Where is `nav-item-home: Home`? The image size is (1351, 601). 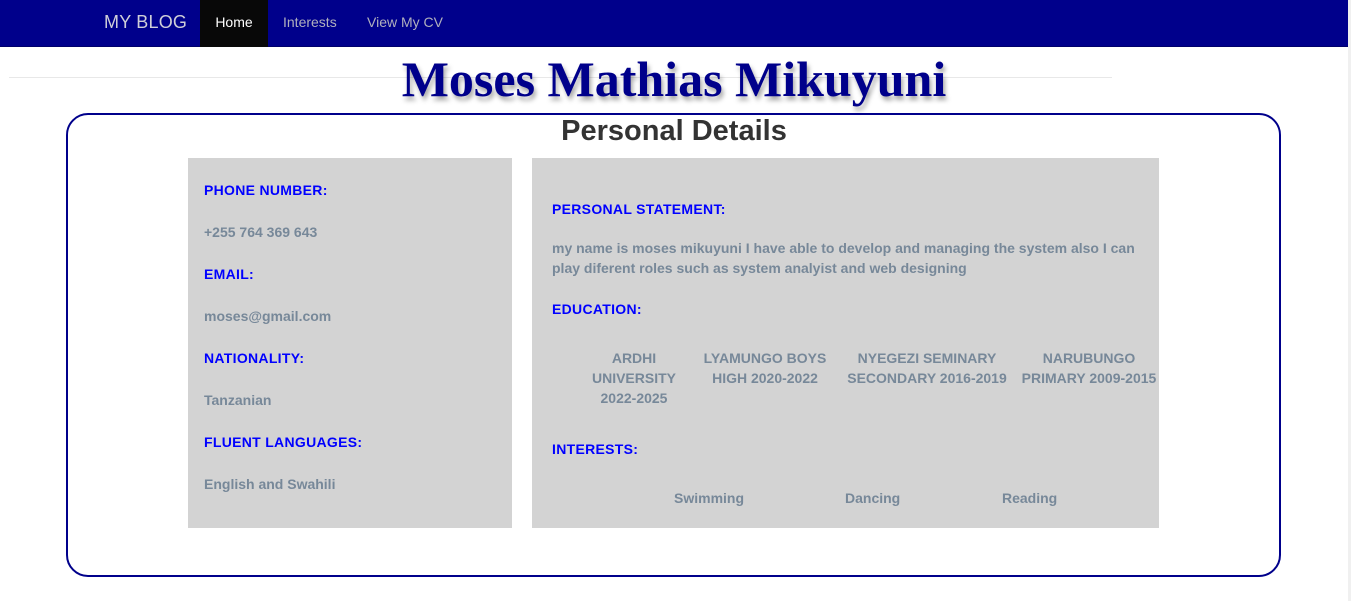
nav-item-home: Home is located at coordinates (234, 23).